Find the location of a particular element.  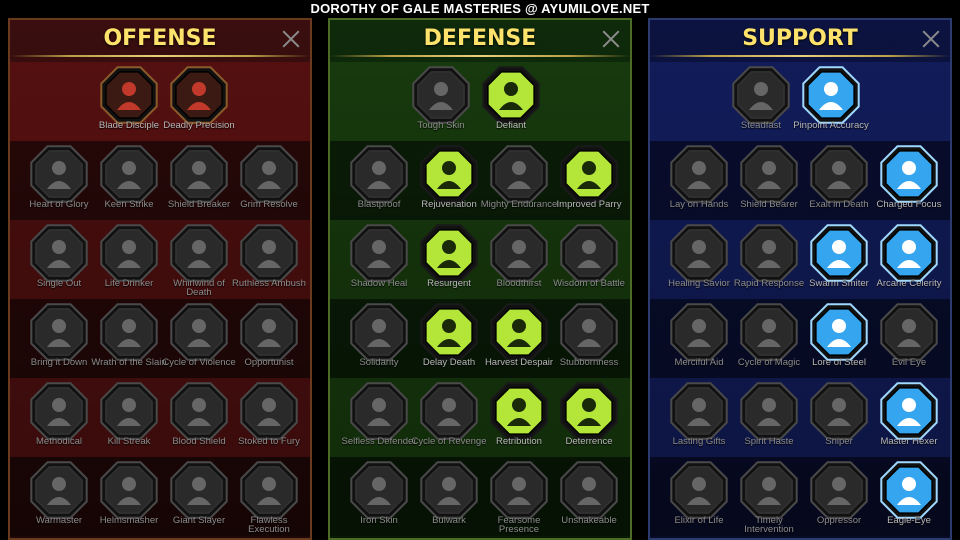

mastery-node: Deadly Precision is located at coordinates (199, 103).